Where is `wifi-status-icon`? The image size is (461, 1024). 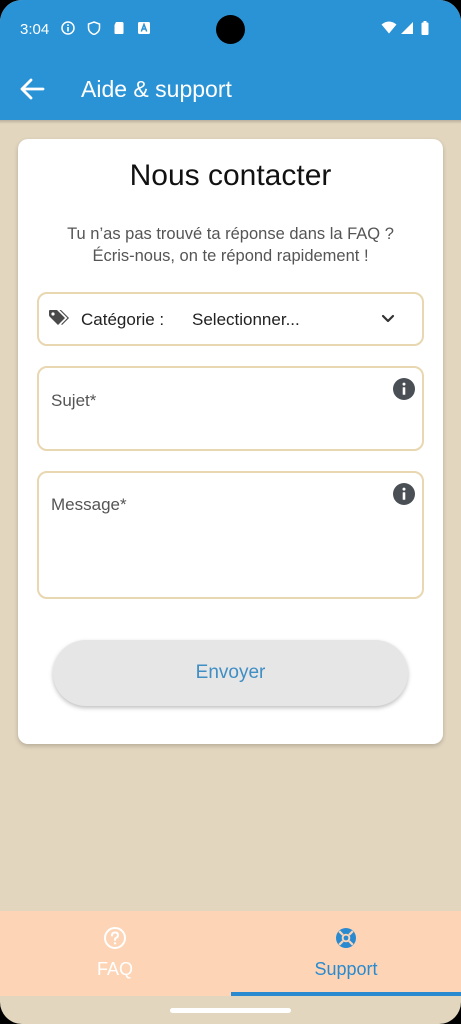 wifi-status-icon is located at coordinates (389, 27).